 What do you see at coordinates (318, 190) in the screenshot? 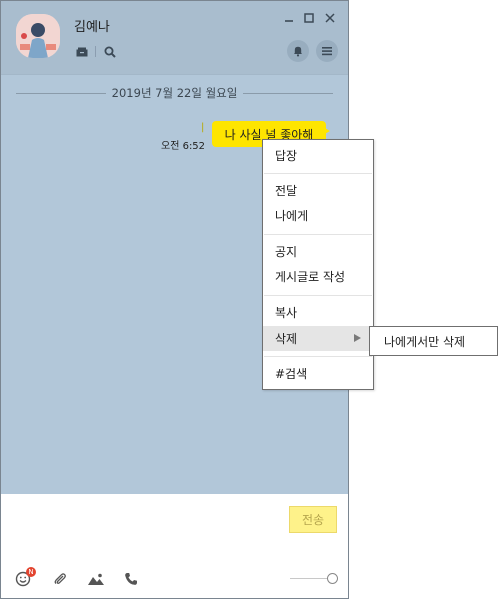
I see `menu-item-forward: 전달` at bounding box center [318, 190].